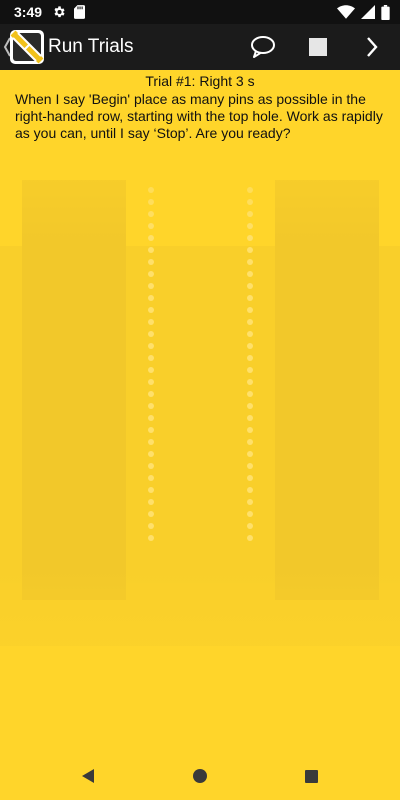  What do you see at coordinates (59, 12) in the screenshot?
I see `gear-icon` at bounding box center [59, 12].